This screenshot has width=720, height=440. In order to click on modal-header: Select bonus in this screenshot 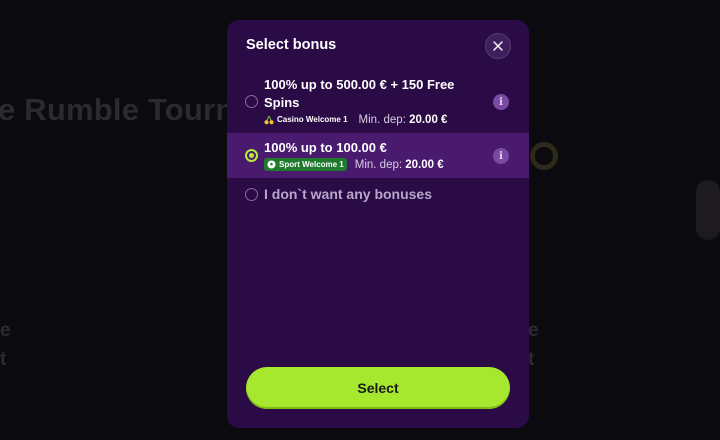, I will do `click(378, 46)`.